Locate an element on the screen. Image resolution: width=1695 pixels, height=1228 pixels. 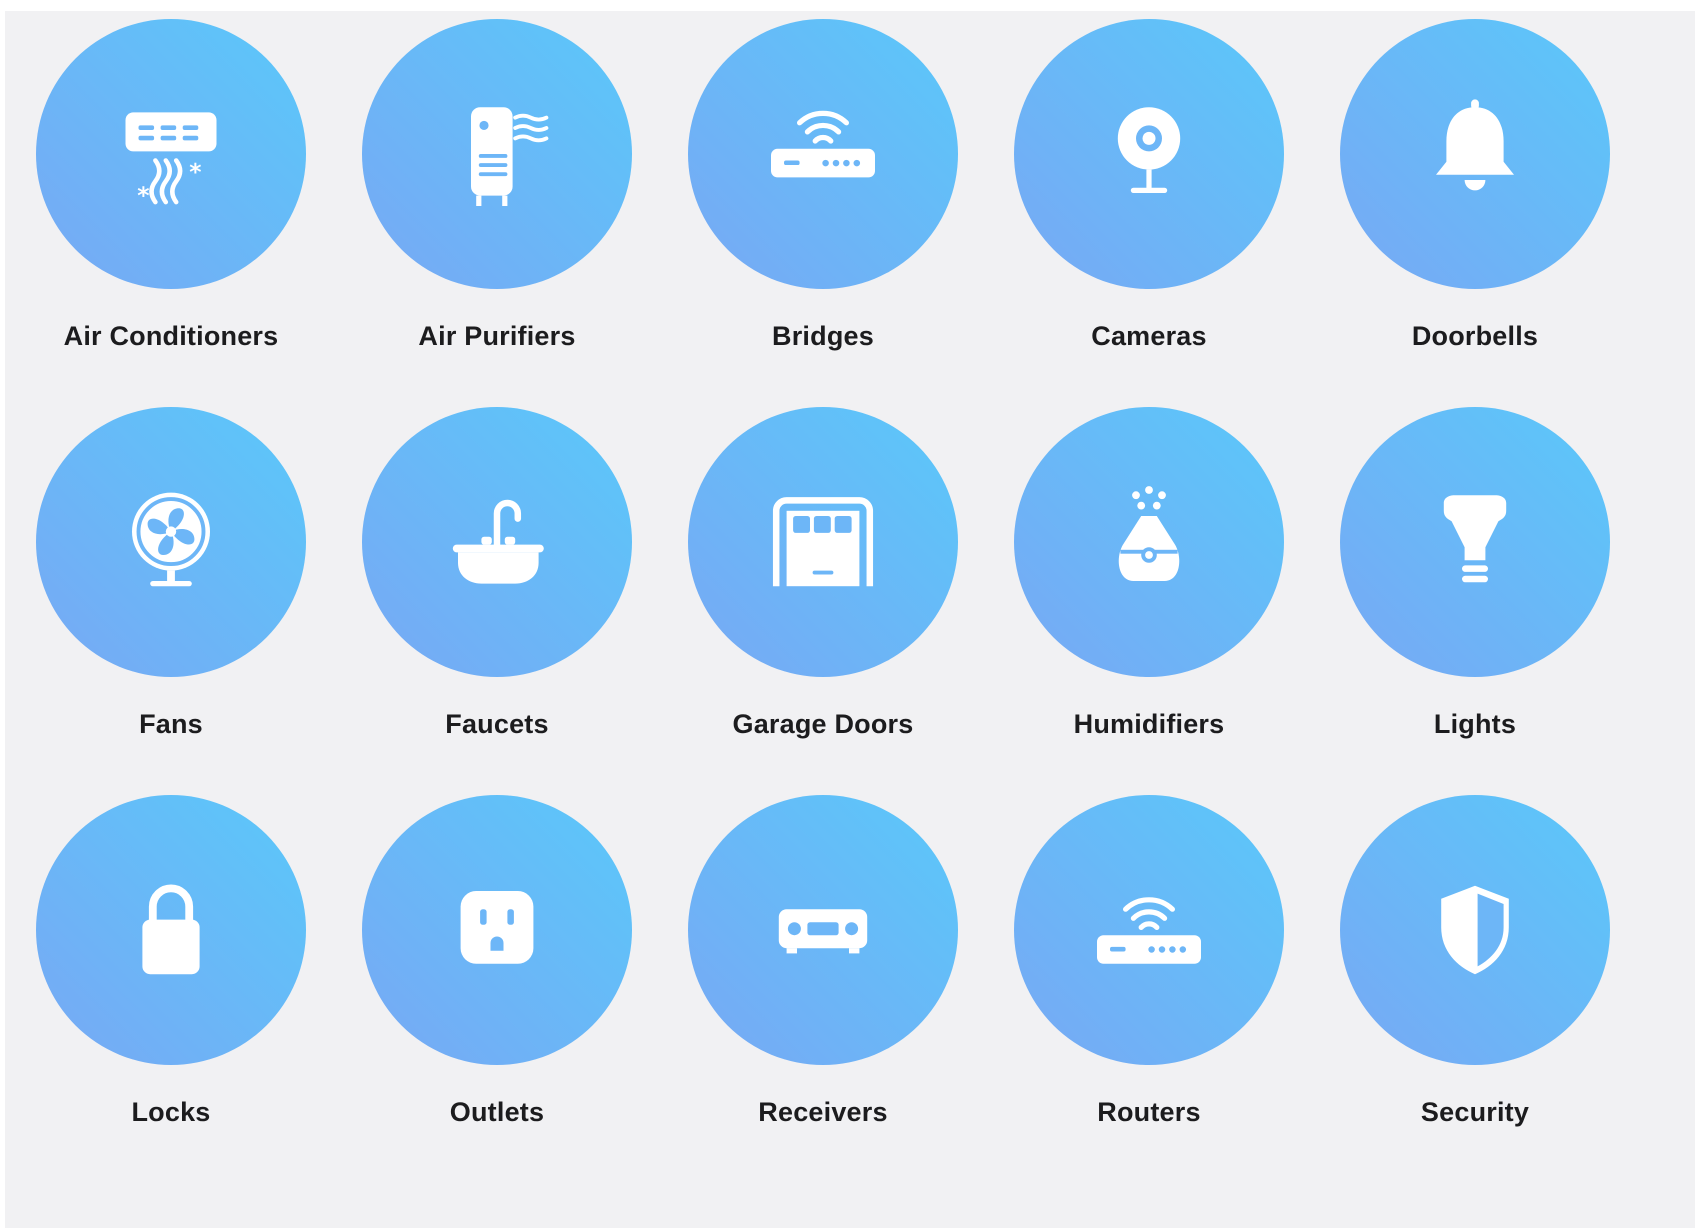
category-outlets: Outlets is located at coordinates (481, 967).